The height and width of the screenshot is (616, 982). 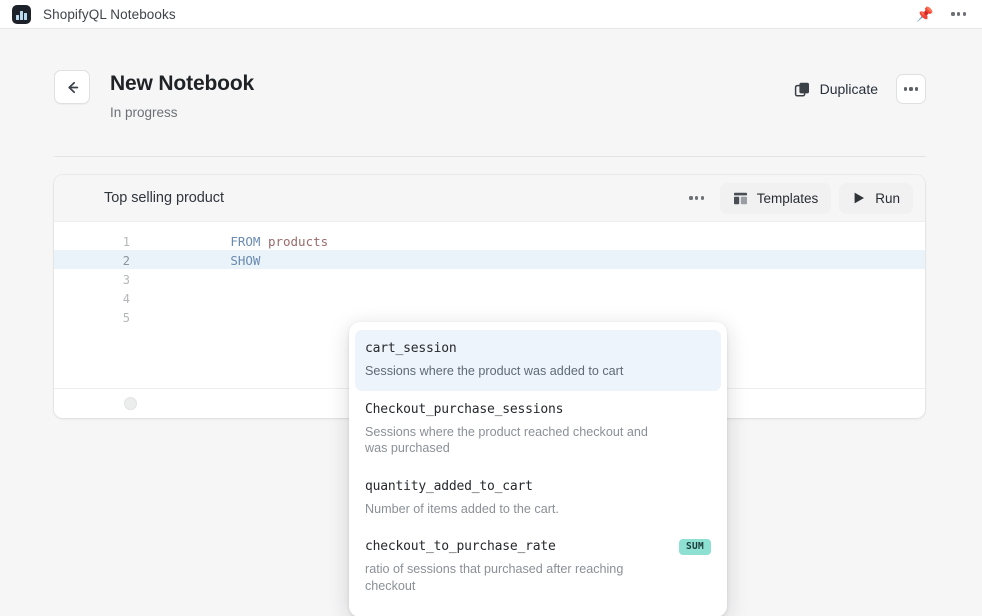 What do you see at coordinates (126, 279) in the screenshot?
I see `line-number: 3` at bounding box center [126, 279].